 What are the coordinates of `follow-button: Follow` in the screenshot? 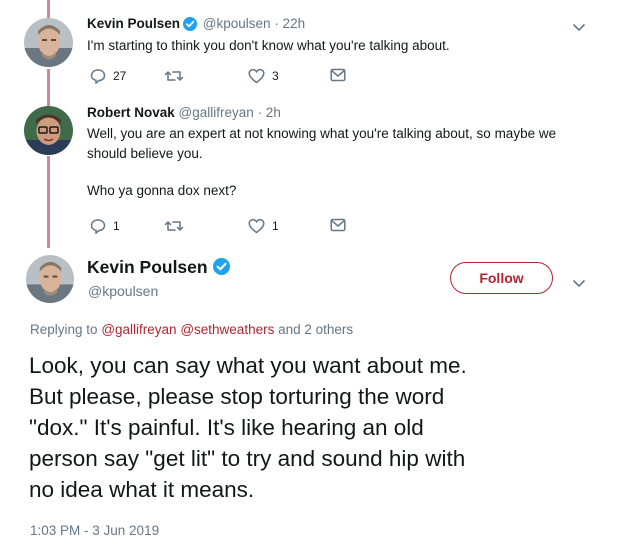 It's located at (501, 278).